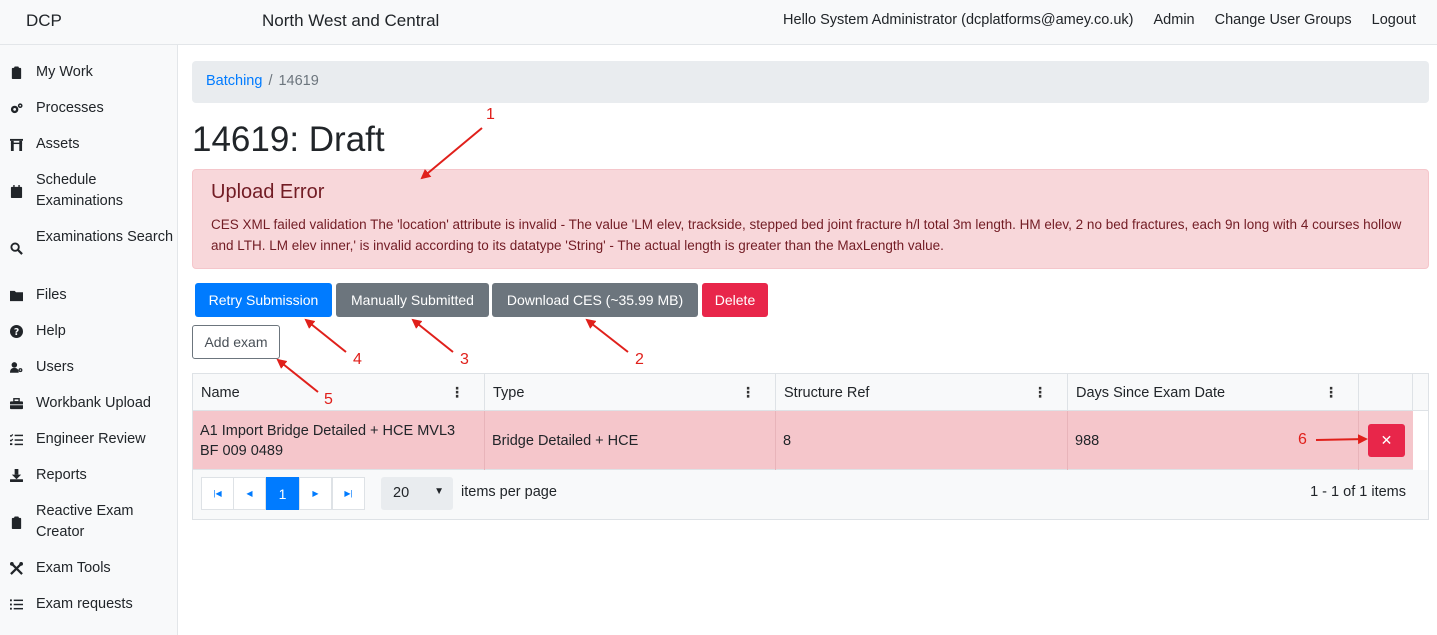 The height and width of the screenshot is (635, 1437). Describe the element at coordinates (417, 493) in the screenshot. I see `page-size-select: 20 ▼` at that location.